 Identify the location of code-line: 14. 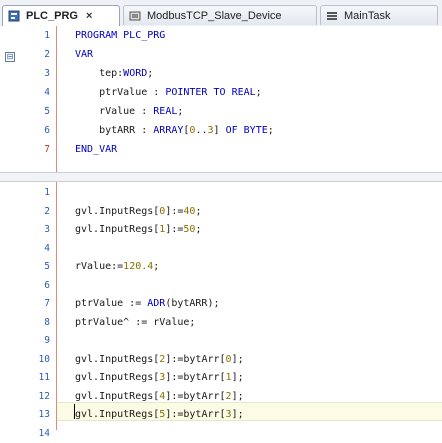
(221, 433).